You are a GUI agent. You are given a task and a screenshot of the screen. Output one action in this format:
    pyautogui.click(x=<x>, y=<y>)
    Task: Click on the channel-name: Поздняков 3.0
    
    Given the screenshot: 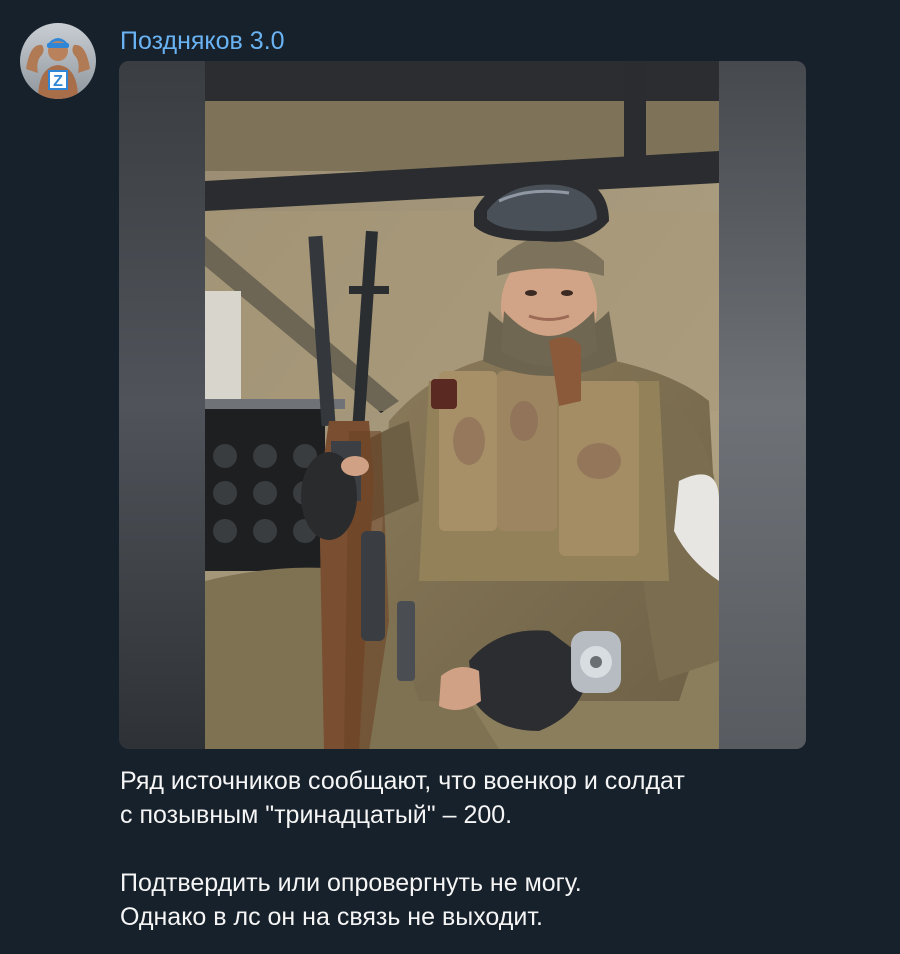 What is the action you would take?
    pyautogui.click(x=202, y=41)
    